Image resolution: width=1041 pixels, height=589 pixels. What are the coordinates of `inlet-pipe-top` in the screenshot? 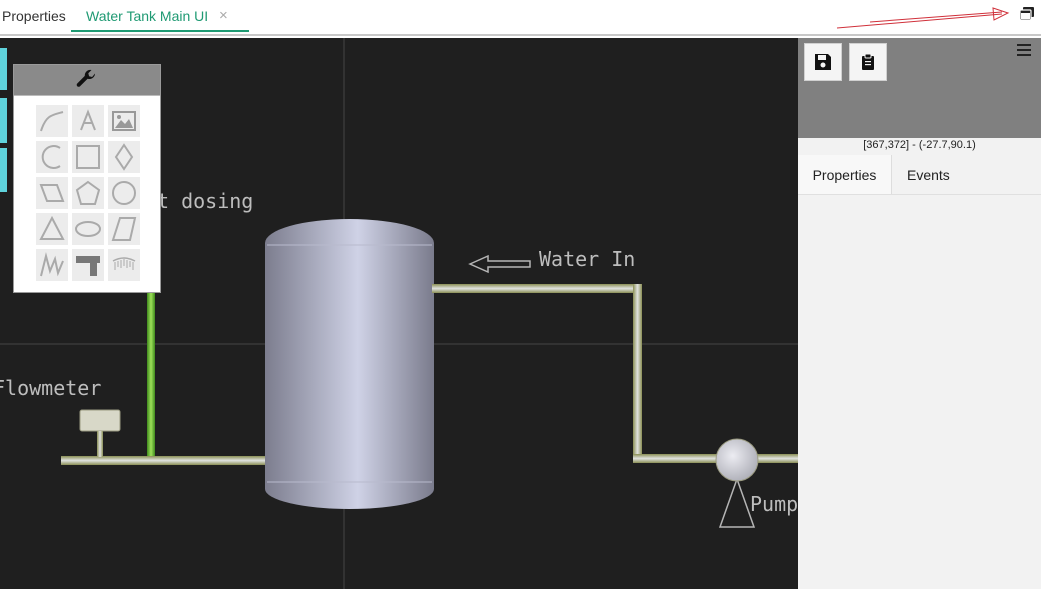 It's located at (536, 288).